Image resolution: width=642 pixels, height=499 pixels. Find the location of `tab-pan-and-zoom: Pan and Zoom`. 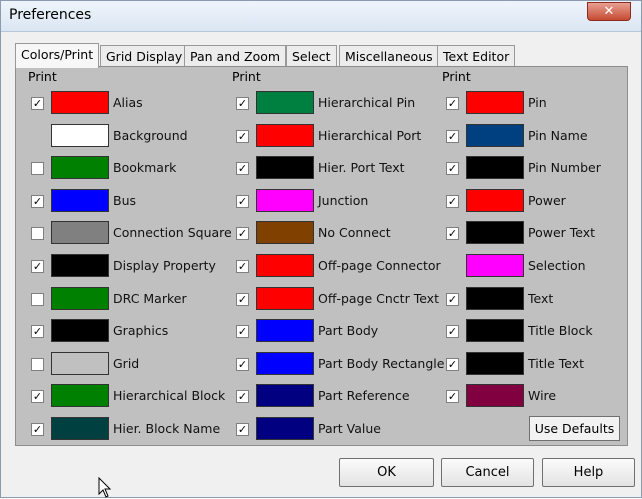

tab-pan-and-zoom: Pan and Zoom is located at coordinates (235, 56).